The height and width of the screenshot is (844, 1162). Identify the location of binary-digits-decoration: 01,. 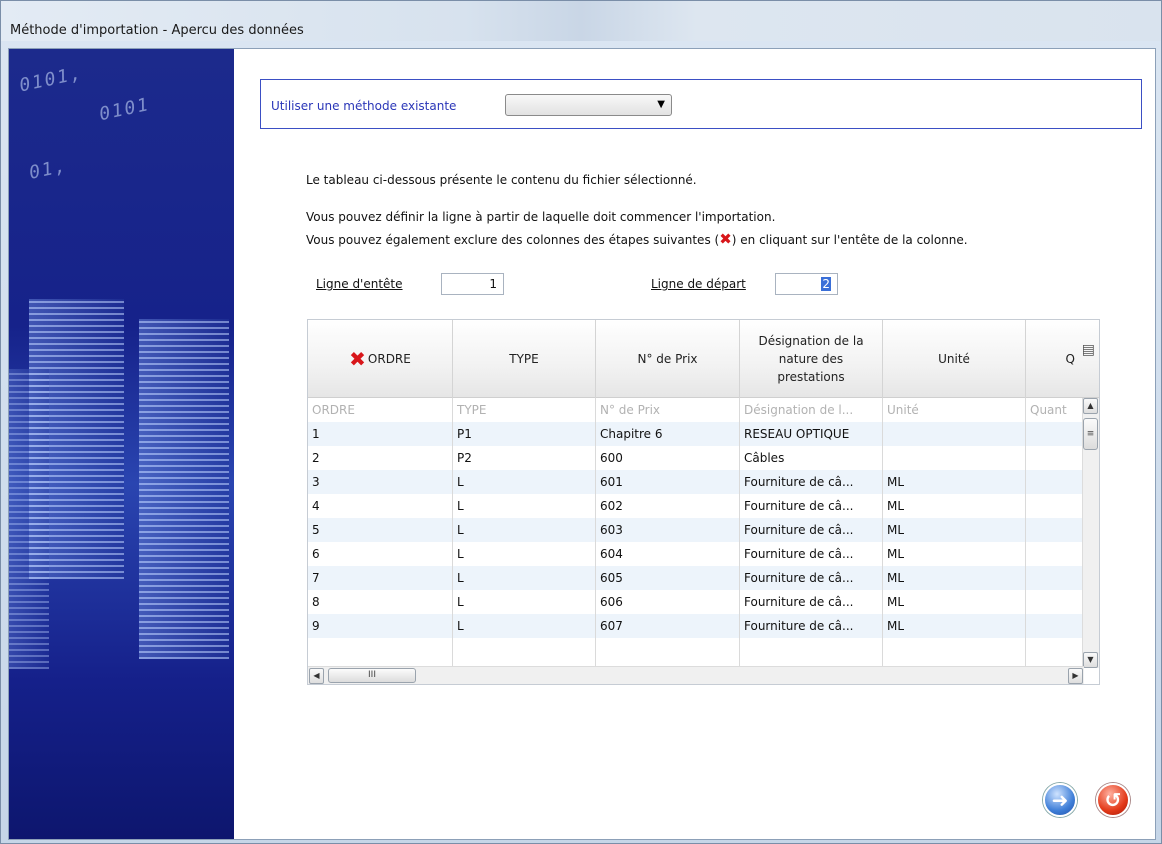
(48, 169).